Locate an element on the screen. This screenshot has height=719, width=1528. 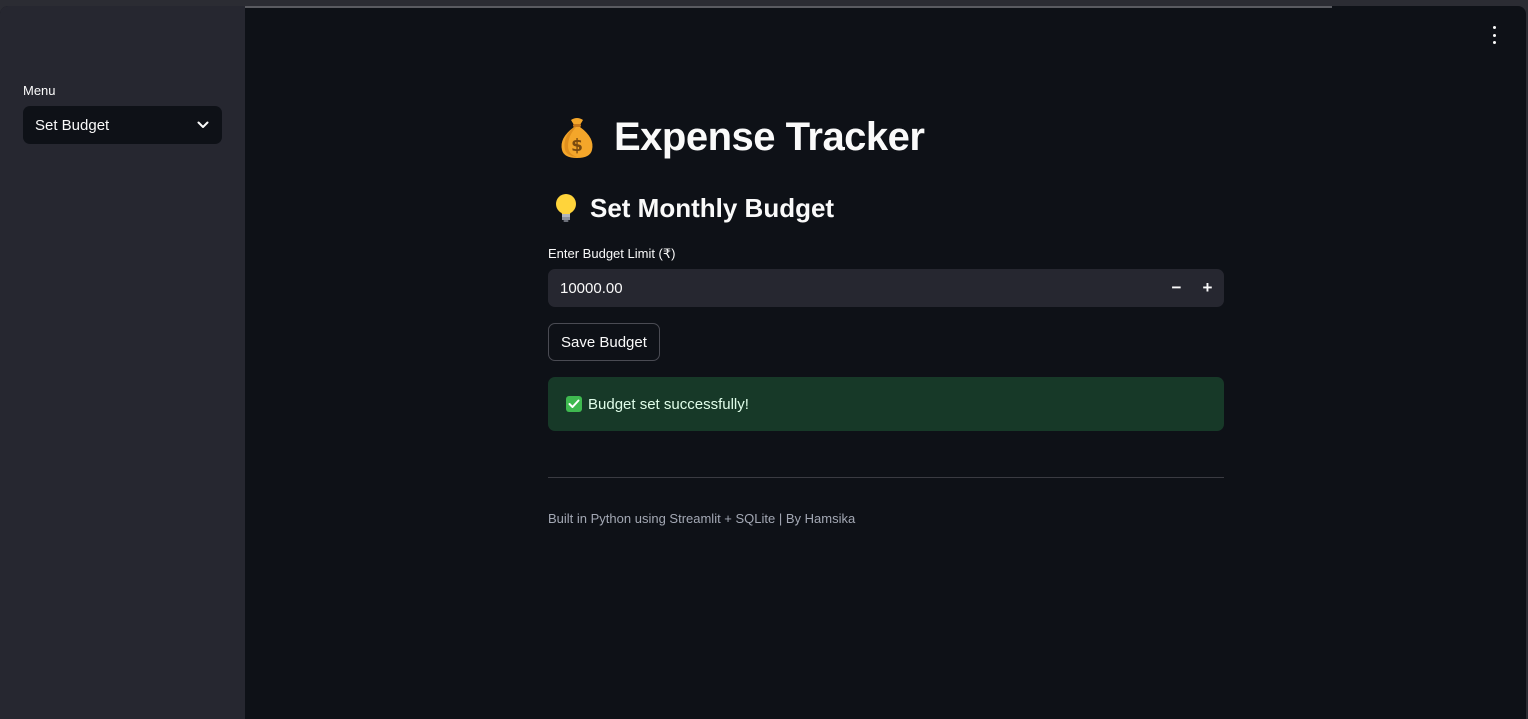
top-decoration-bar is located at coordinates (716, 7).